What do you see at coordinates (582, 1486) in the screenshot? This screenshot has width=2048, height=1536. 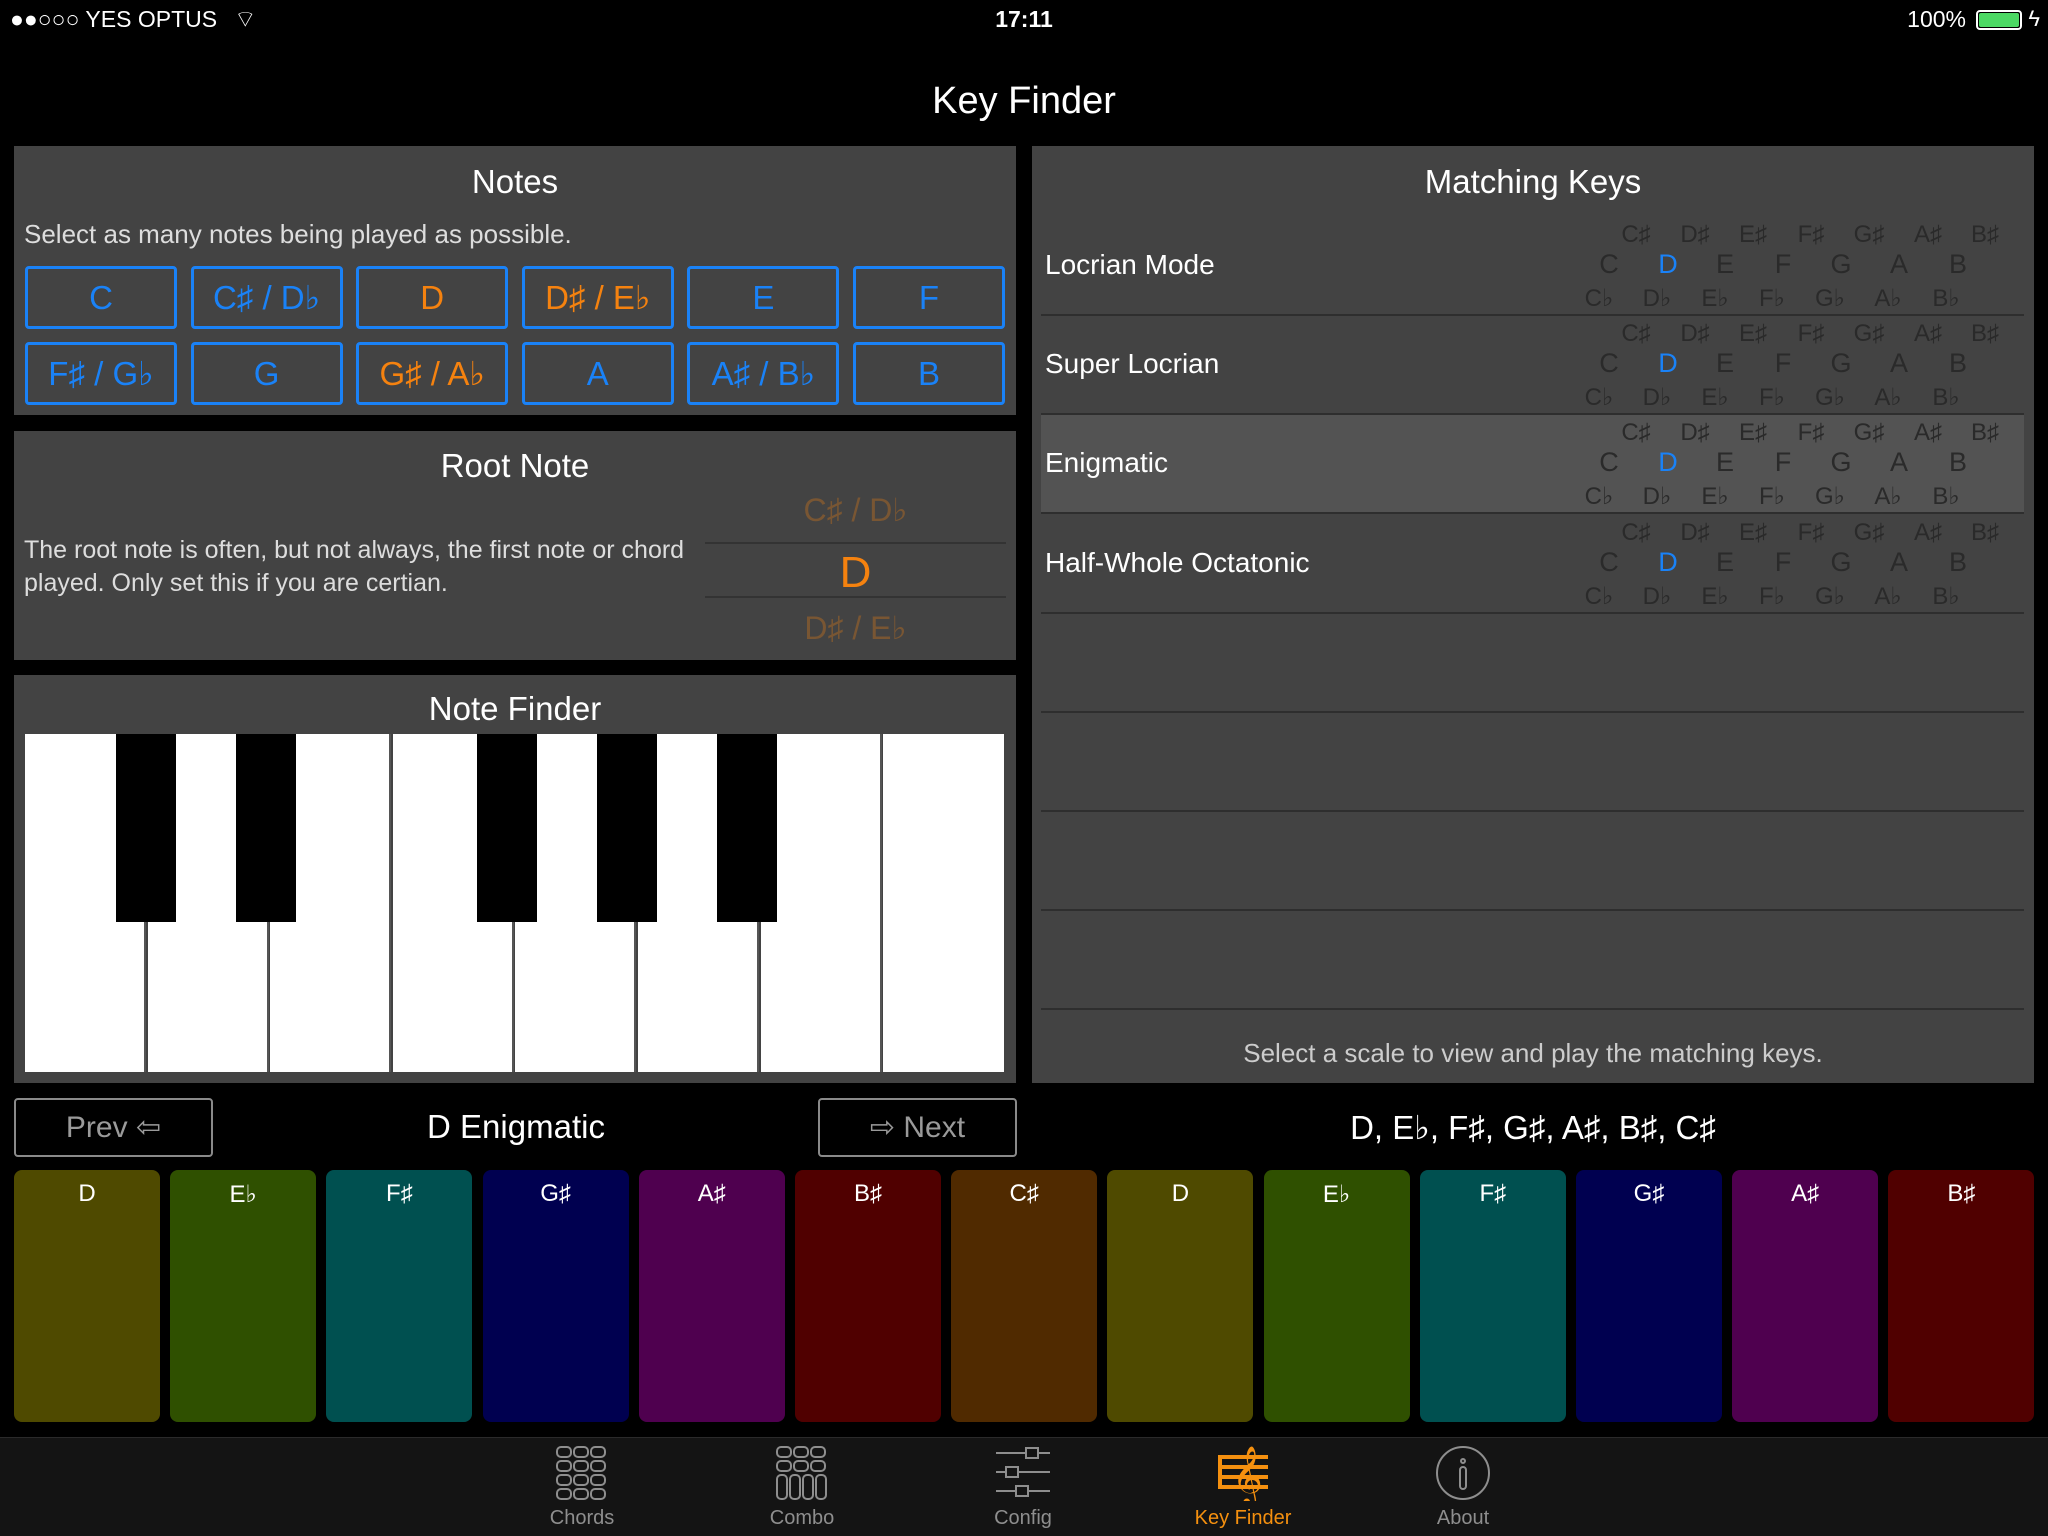 I see `tab-chords: Chords` at bounding box center [582, 1486].